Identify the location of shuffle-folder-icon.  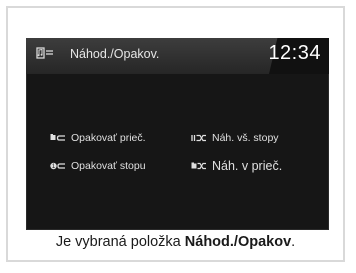
(199, 166).